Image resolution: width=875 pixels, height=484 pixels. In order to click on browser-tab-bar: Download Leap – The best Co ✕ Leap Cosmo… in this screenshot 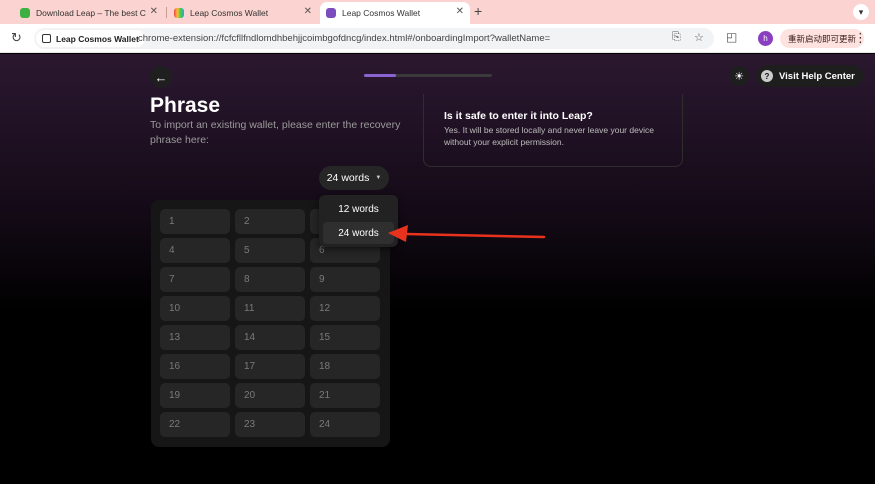, I will do `click(437, 12)`.